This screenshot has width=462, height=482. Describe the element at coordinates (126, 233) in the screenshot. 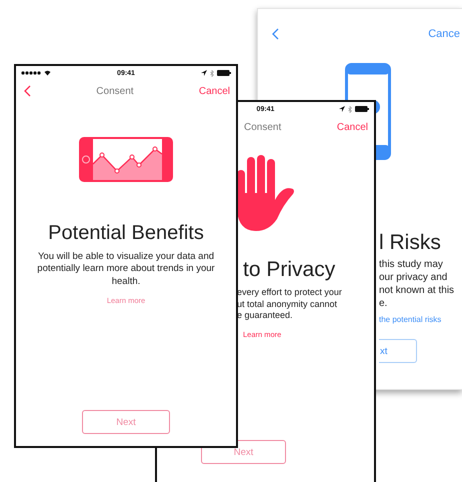

I see `screen-title: Potential Benefits` at that location.